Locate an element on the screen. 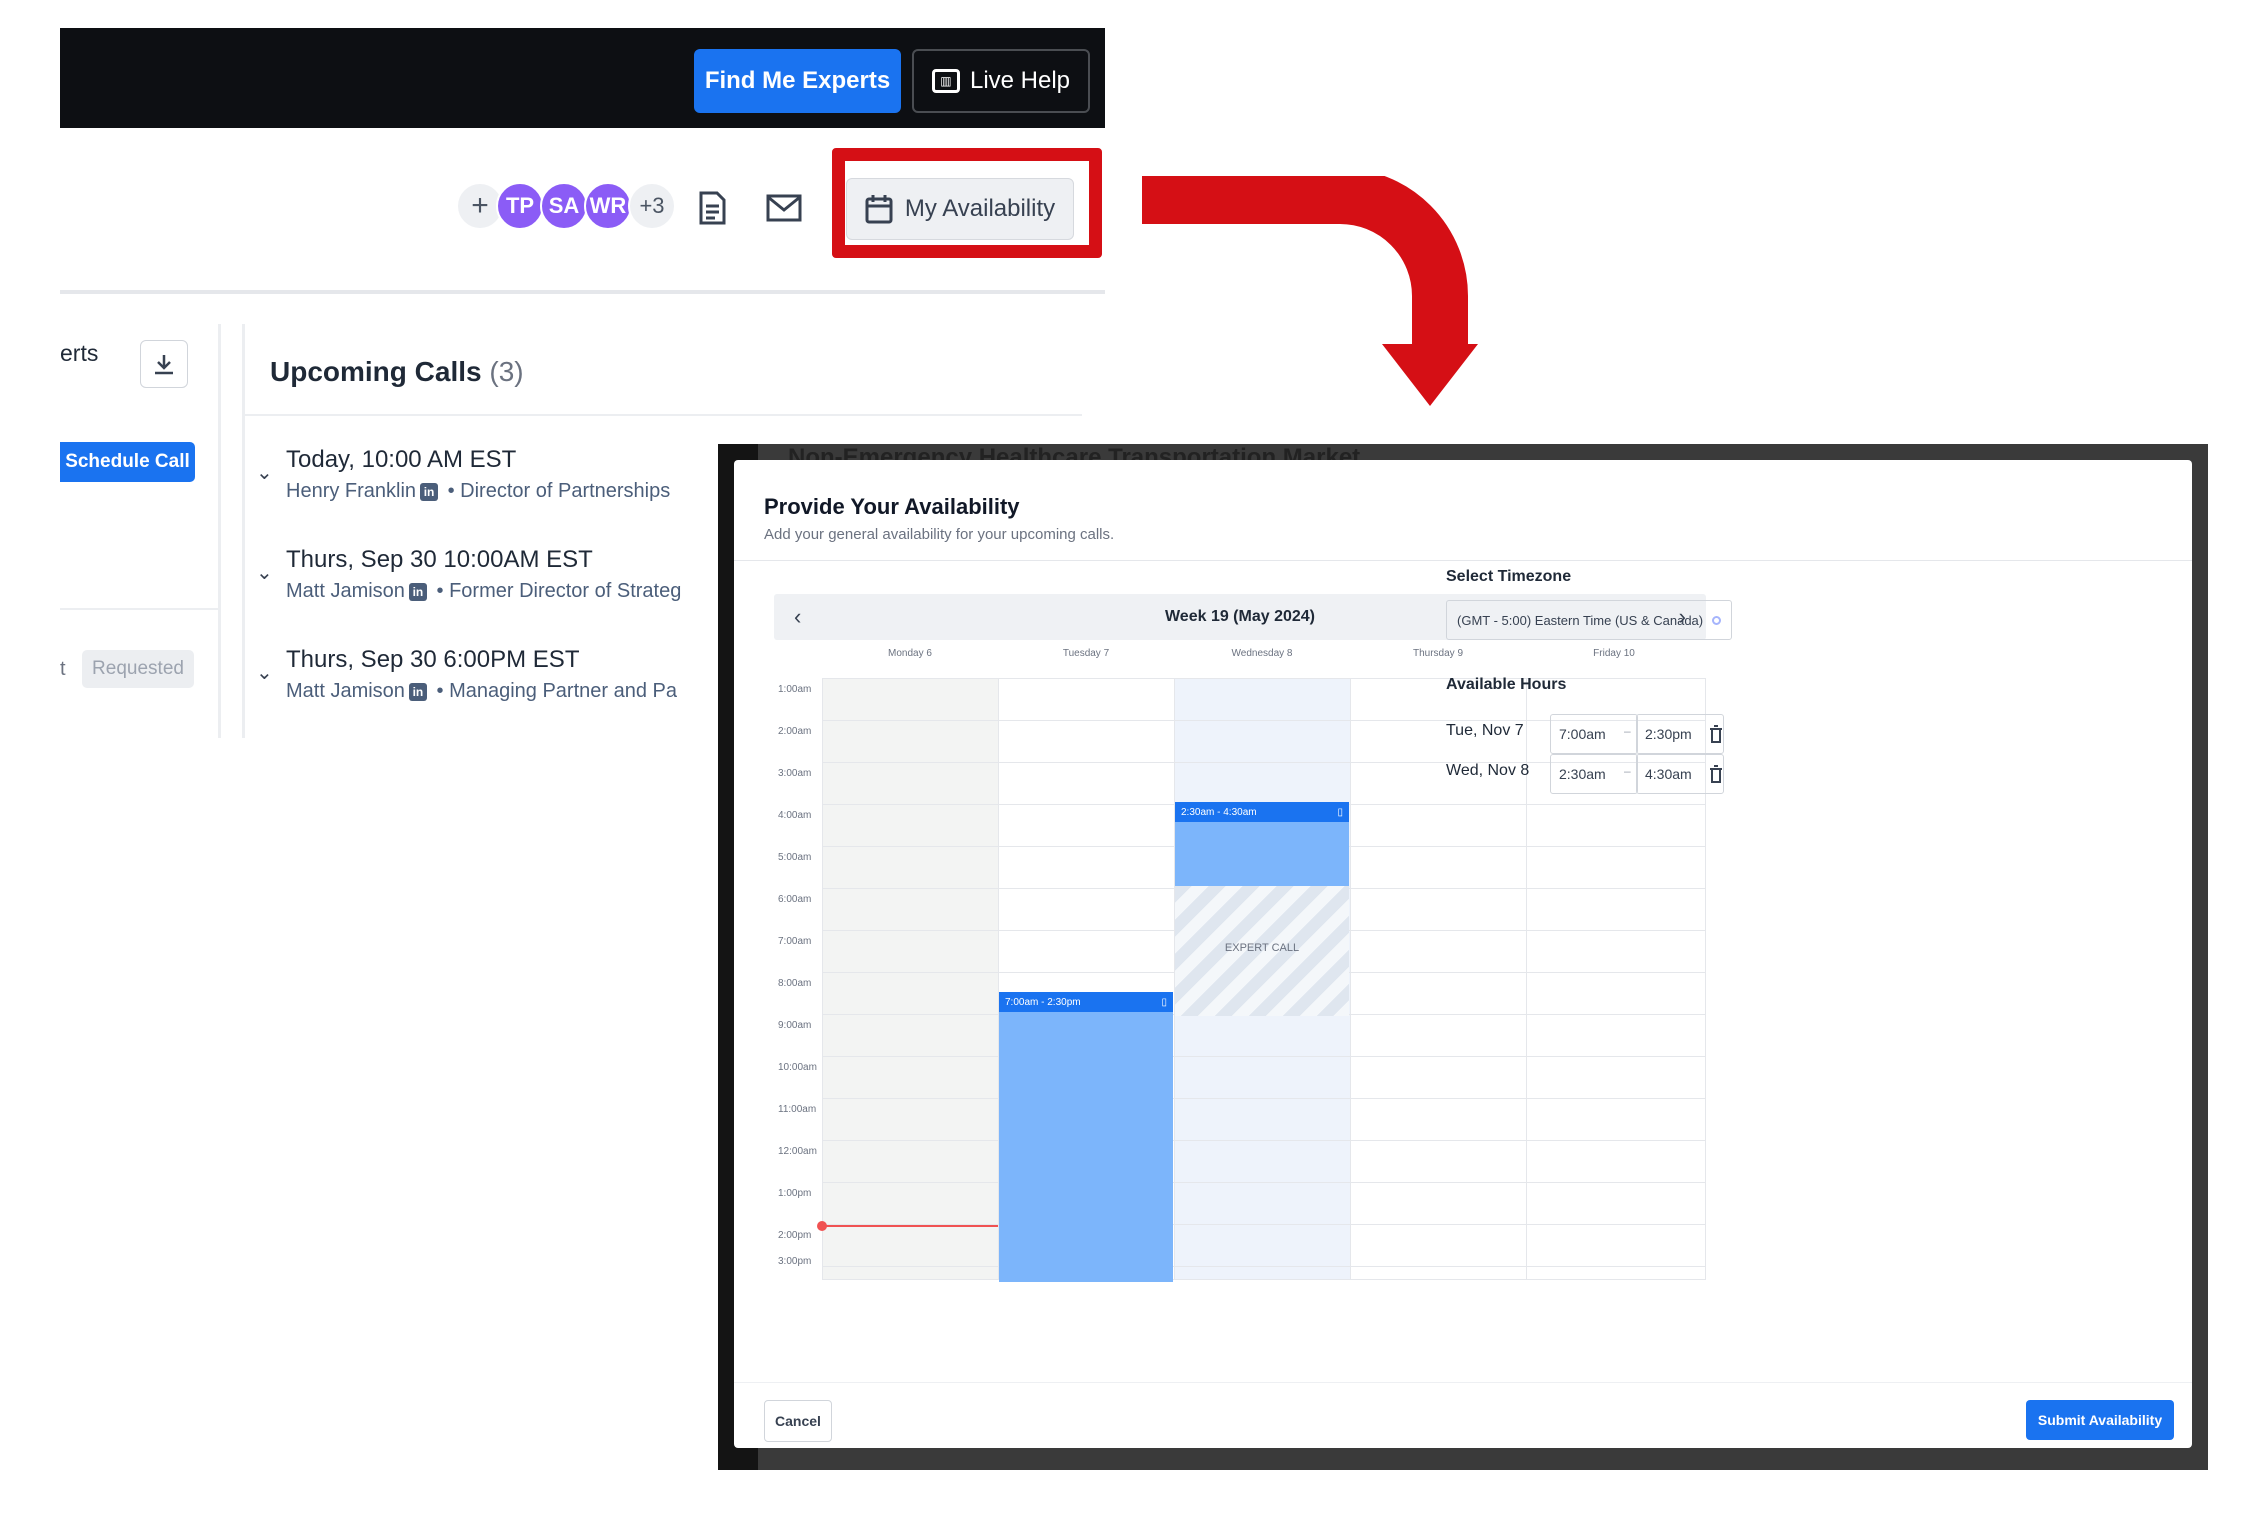 This screenshot has height=1516, width=2258. time-label: 5:00am is located at coordinates (795, 857).